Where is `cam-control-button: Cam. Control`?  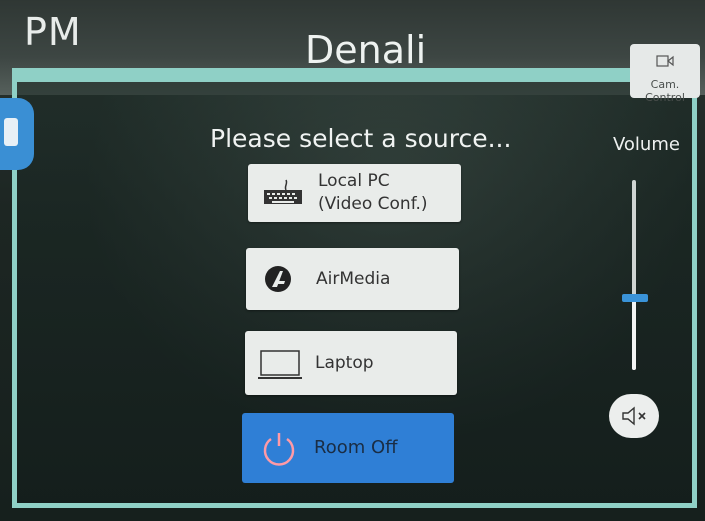 cam-control-button: Cam. Control is located at coordinates (665, 74).